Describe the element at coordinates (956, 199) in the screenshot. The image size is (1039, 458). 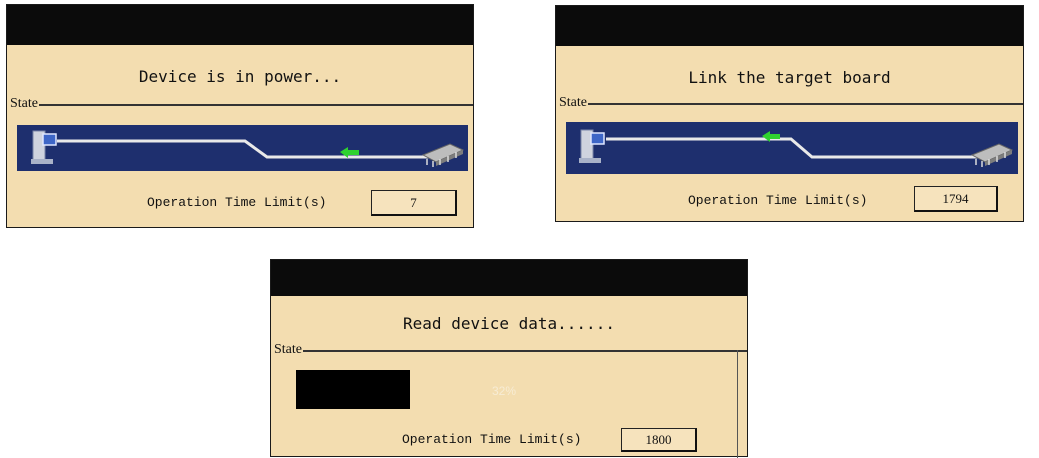
I see `time-limit-field: 1794` at that location.